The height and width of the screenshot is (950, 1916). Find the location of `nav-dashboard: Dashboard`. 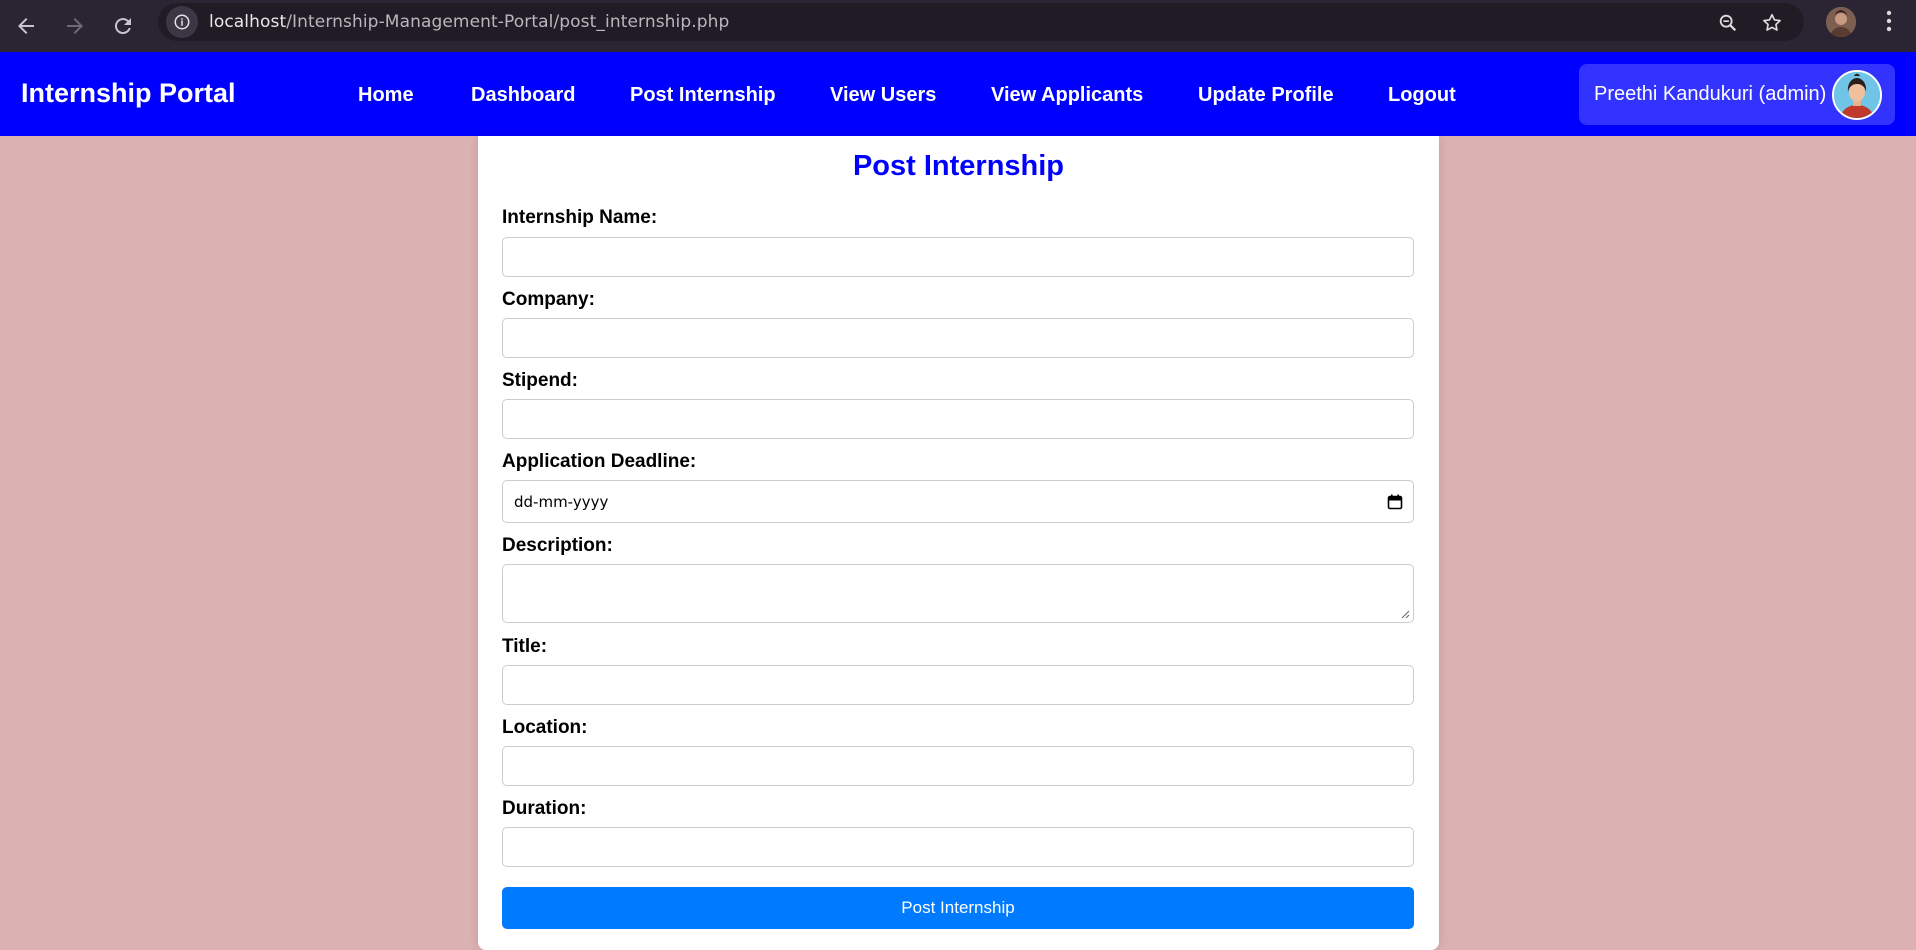

nav-dashboard: Dashboard is located at coordinates (523, 95).